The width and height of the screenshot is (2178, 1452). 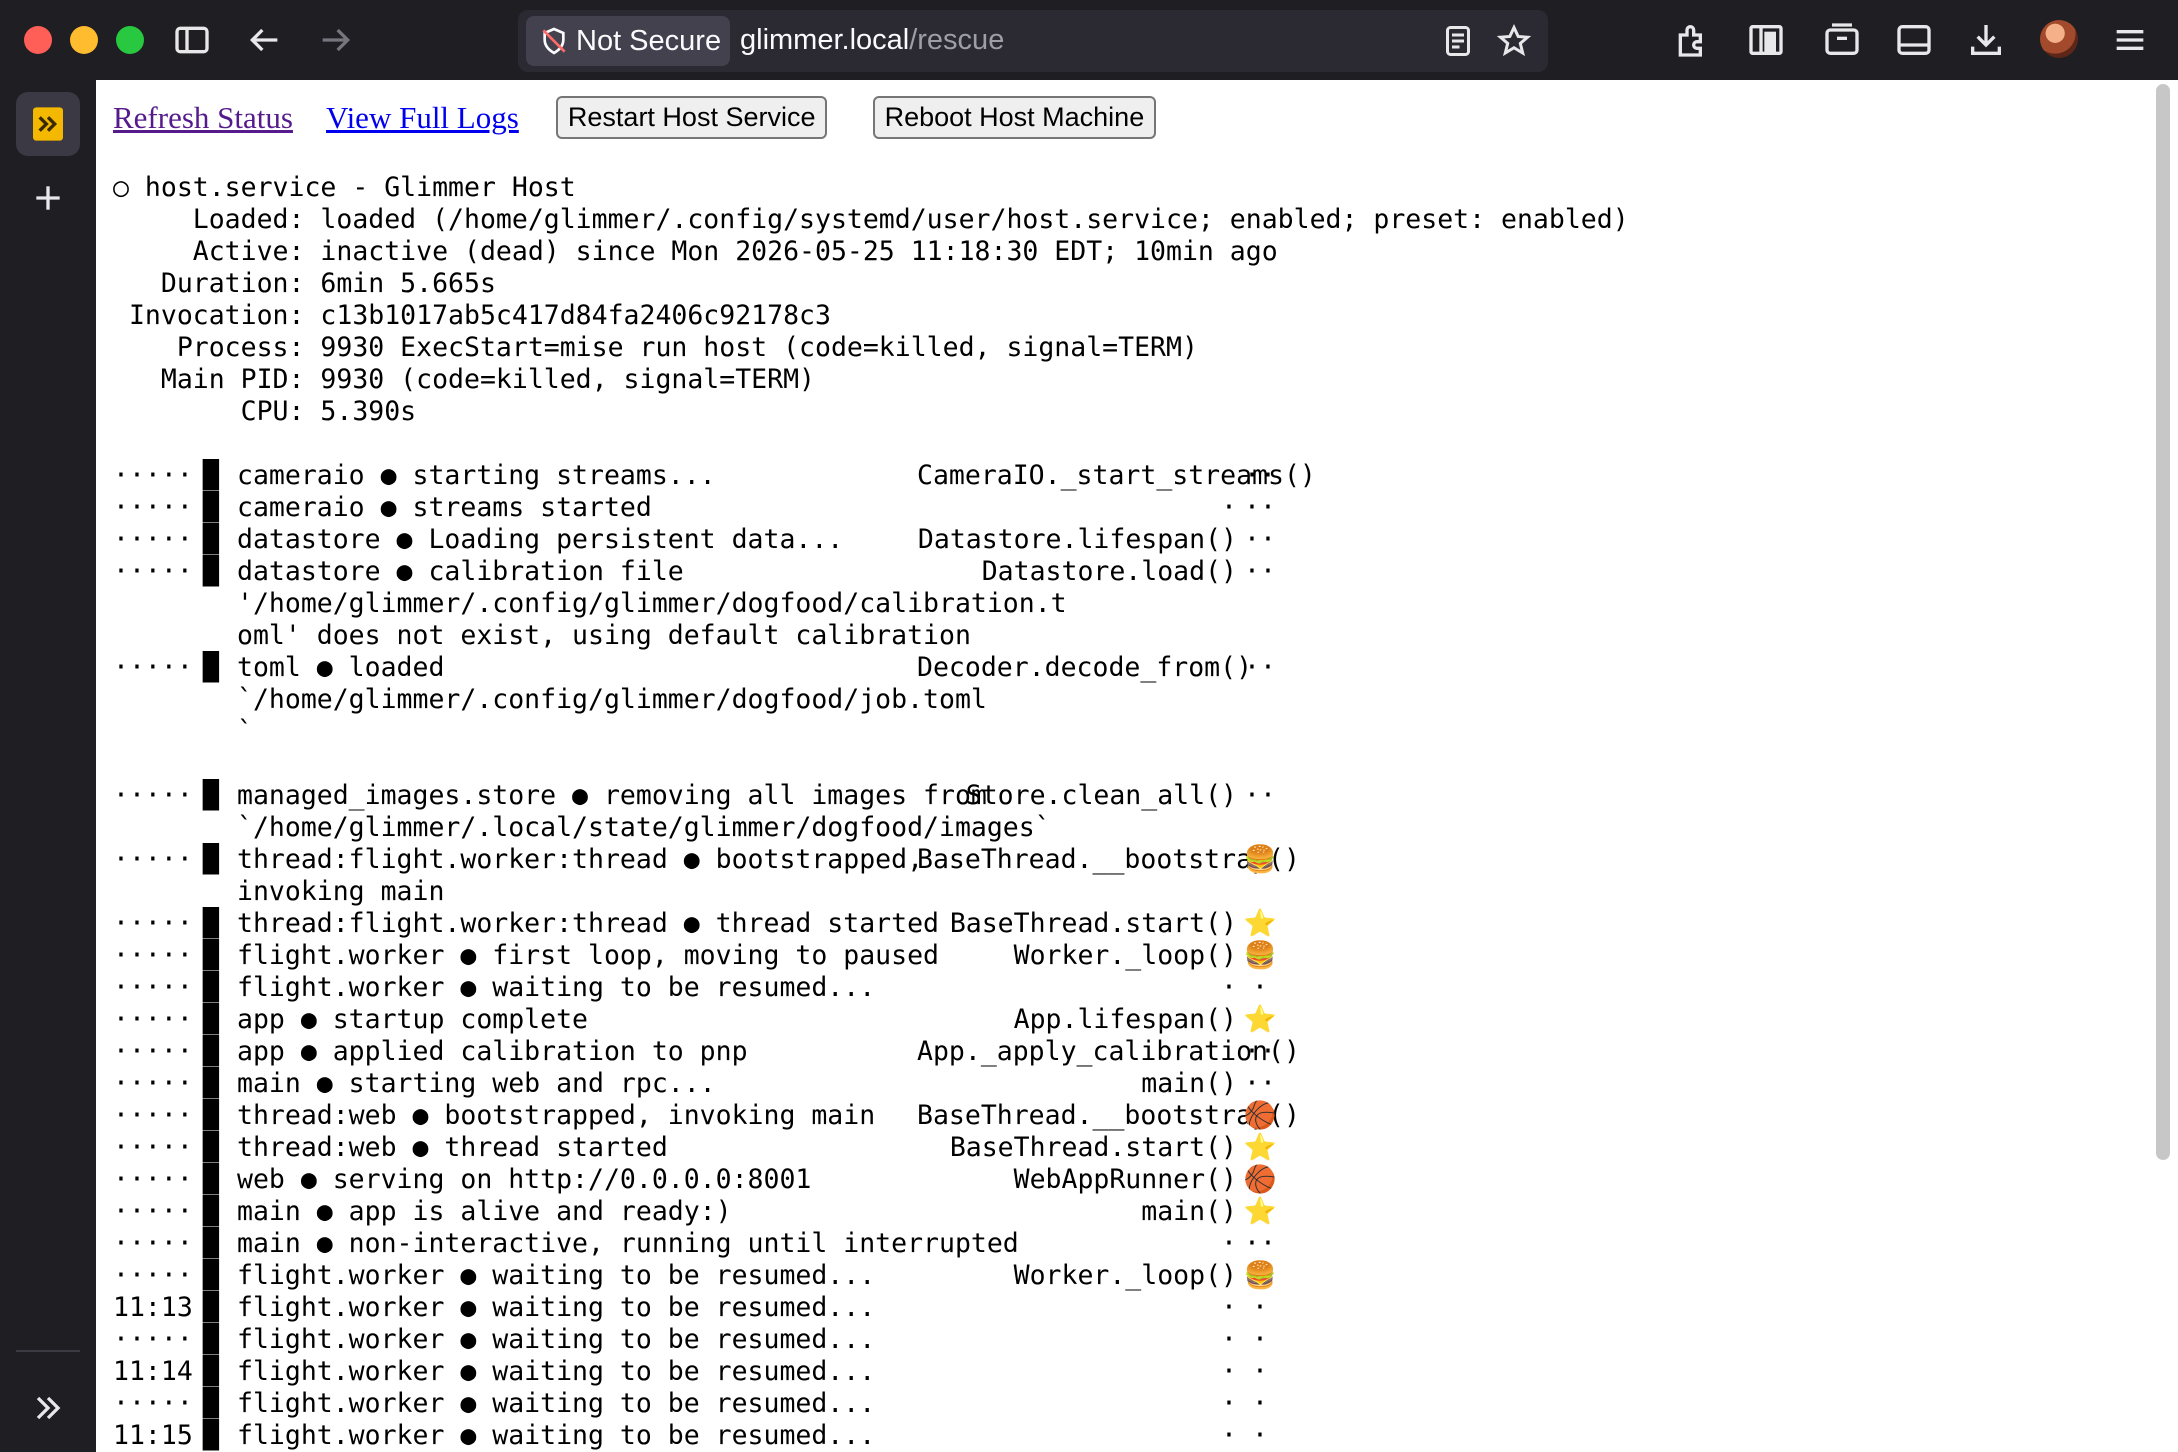 What do you see at coordinates (2130, 40) in the screenshot?
I see `menu-icon` at bounding box center [2130, 40].